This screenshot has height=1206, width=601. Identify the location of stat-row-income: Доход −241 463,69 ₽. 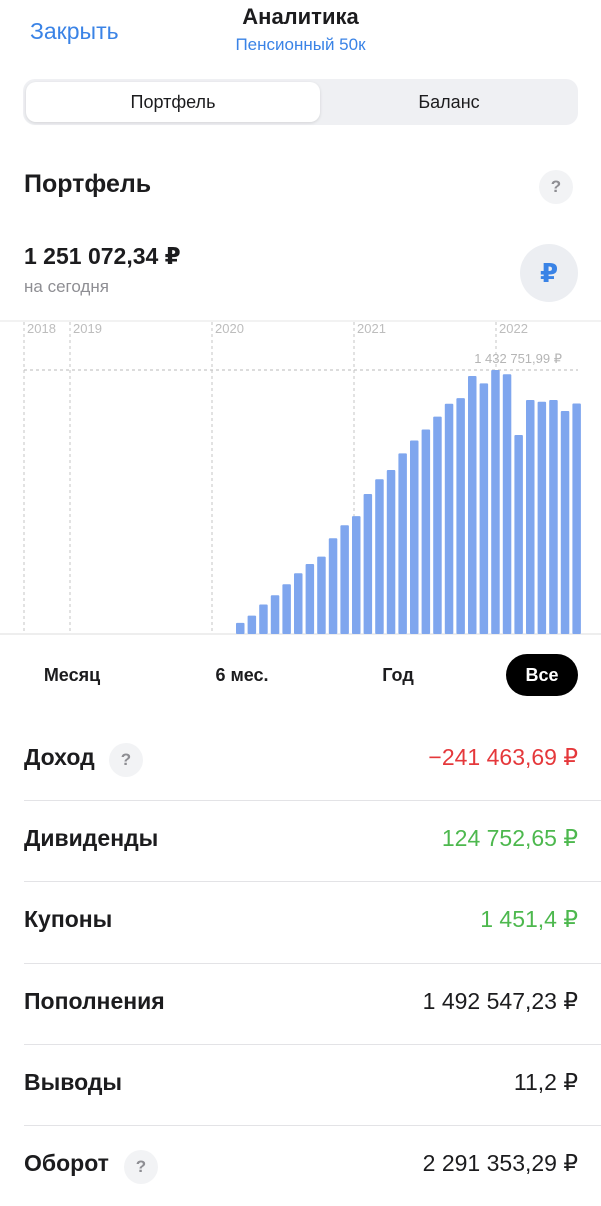
(301, 760).